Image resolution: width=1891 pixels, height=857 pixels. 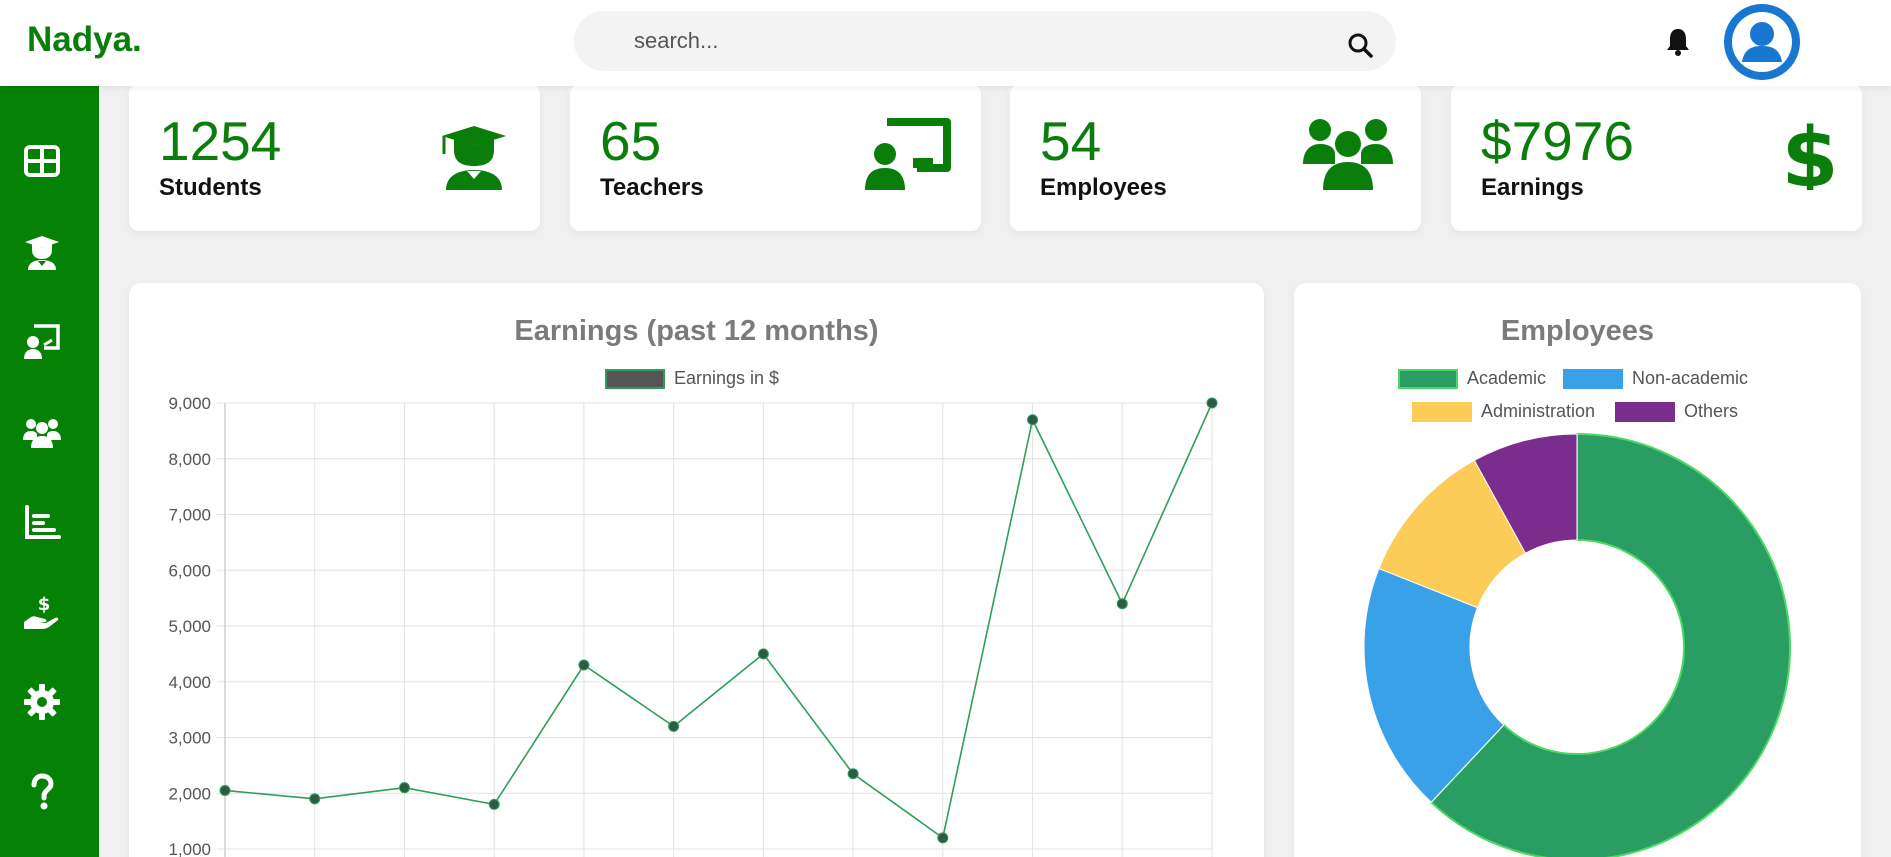 What do you see at coordinates (334, 157) in the screenshot?
I see `stat-card-students: 1254 Students` at bounding box center [334, 157].